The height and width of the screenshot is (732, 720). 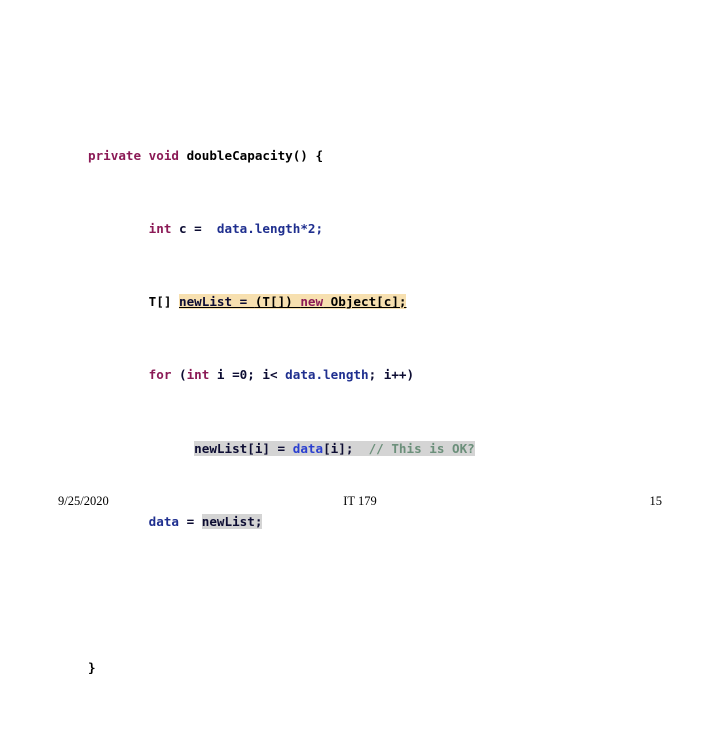 What do you see at coordinates (137, 155) in the screenshot?
I see `code-token-keyword: private void` at bounding box center [137, 155].